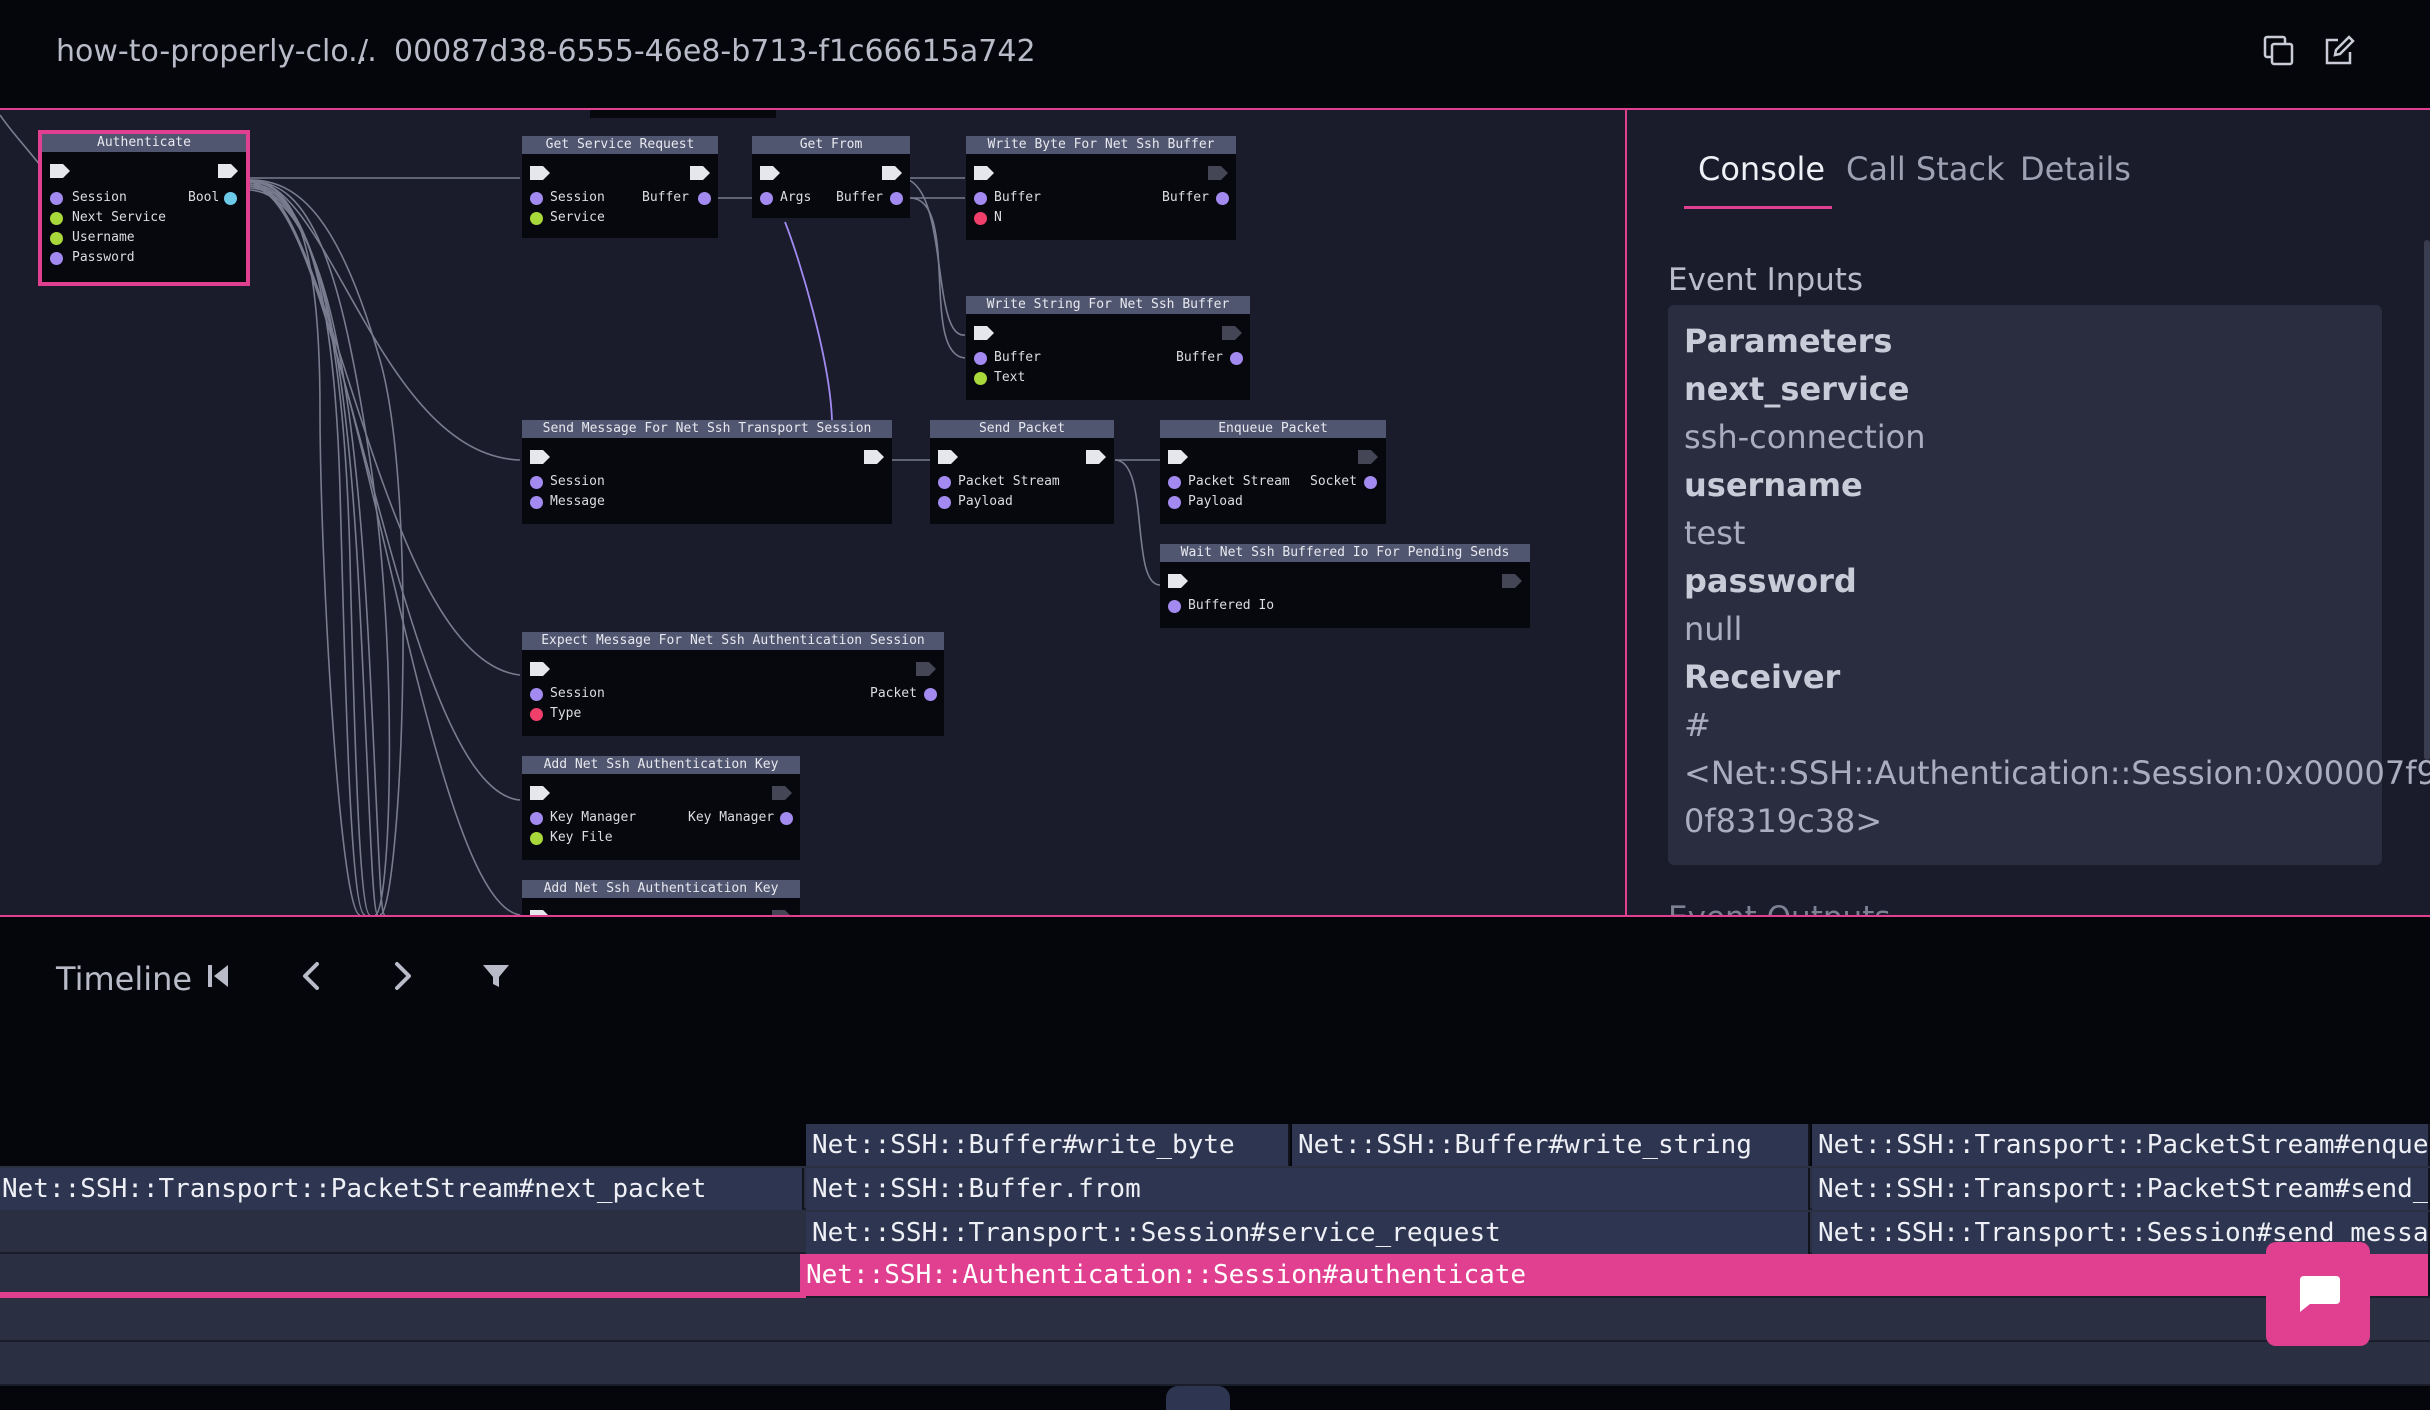  Describe the element at coordinates (401, 1145) in the screenshot. I see `timeline-lane-empty` at that location.